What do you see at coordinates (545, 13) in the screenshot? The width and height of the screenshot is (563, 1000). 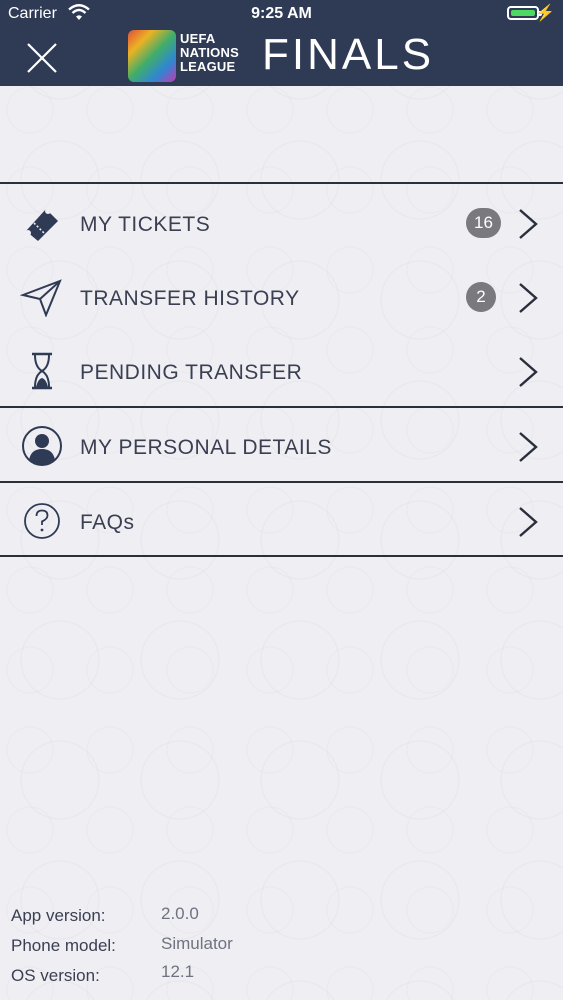 I see `charging-icon: ⚡` at bounding box center [545, 13].